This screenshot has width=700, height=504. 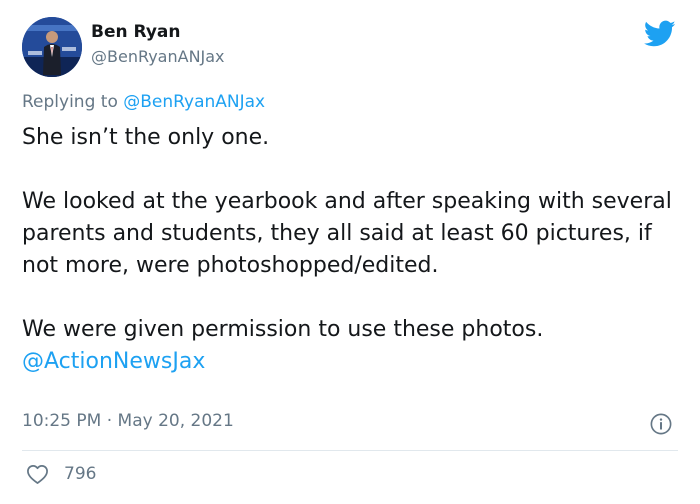 What do you see at coordinates (175, 421) in the screenshot?
I see `tweet-date: May 20, 2021` at bounding box center [175, 421].